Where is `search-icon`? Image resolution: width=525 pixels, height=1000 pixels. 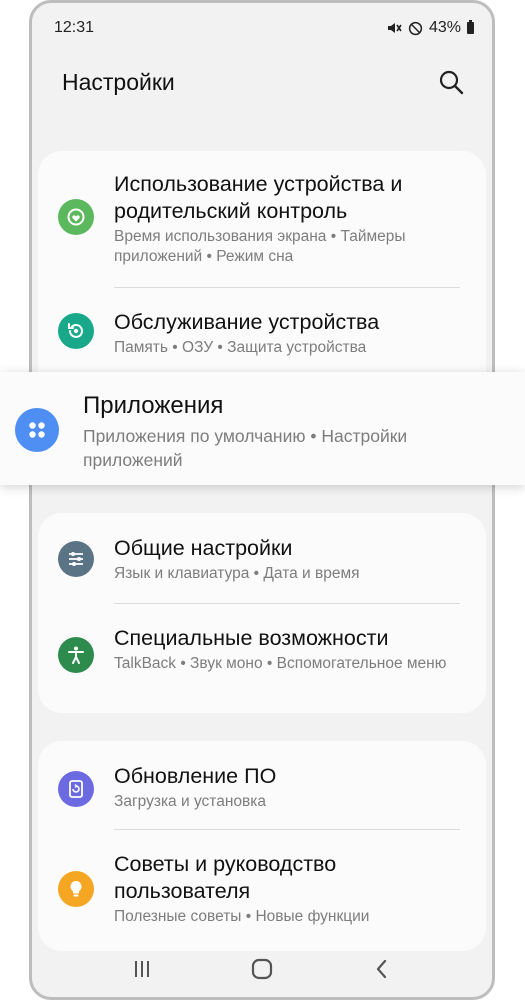
search-icon is located at coordinates (451, 82).